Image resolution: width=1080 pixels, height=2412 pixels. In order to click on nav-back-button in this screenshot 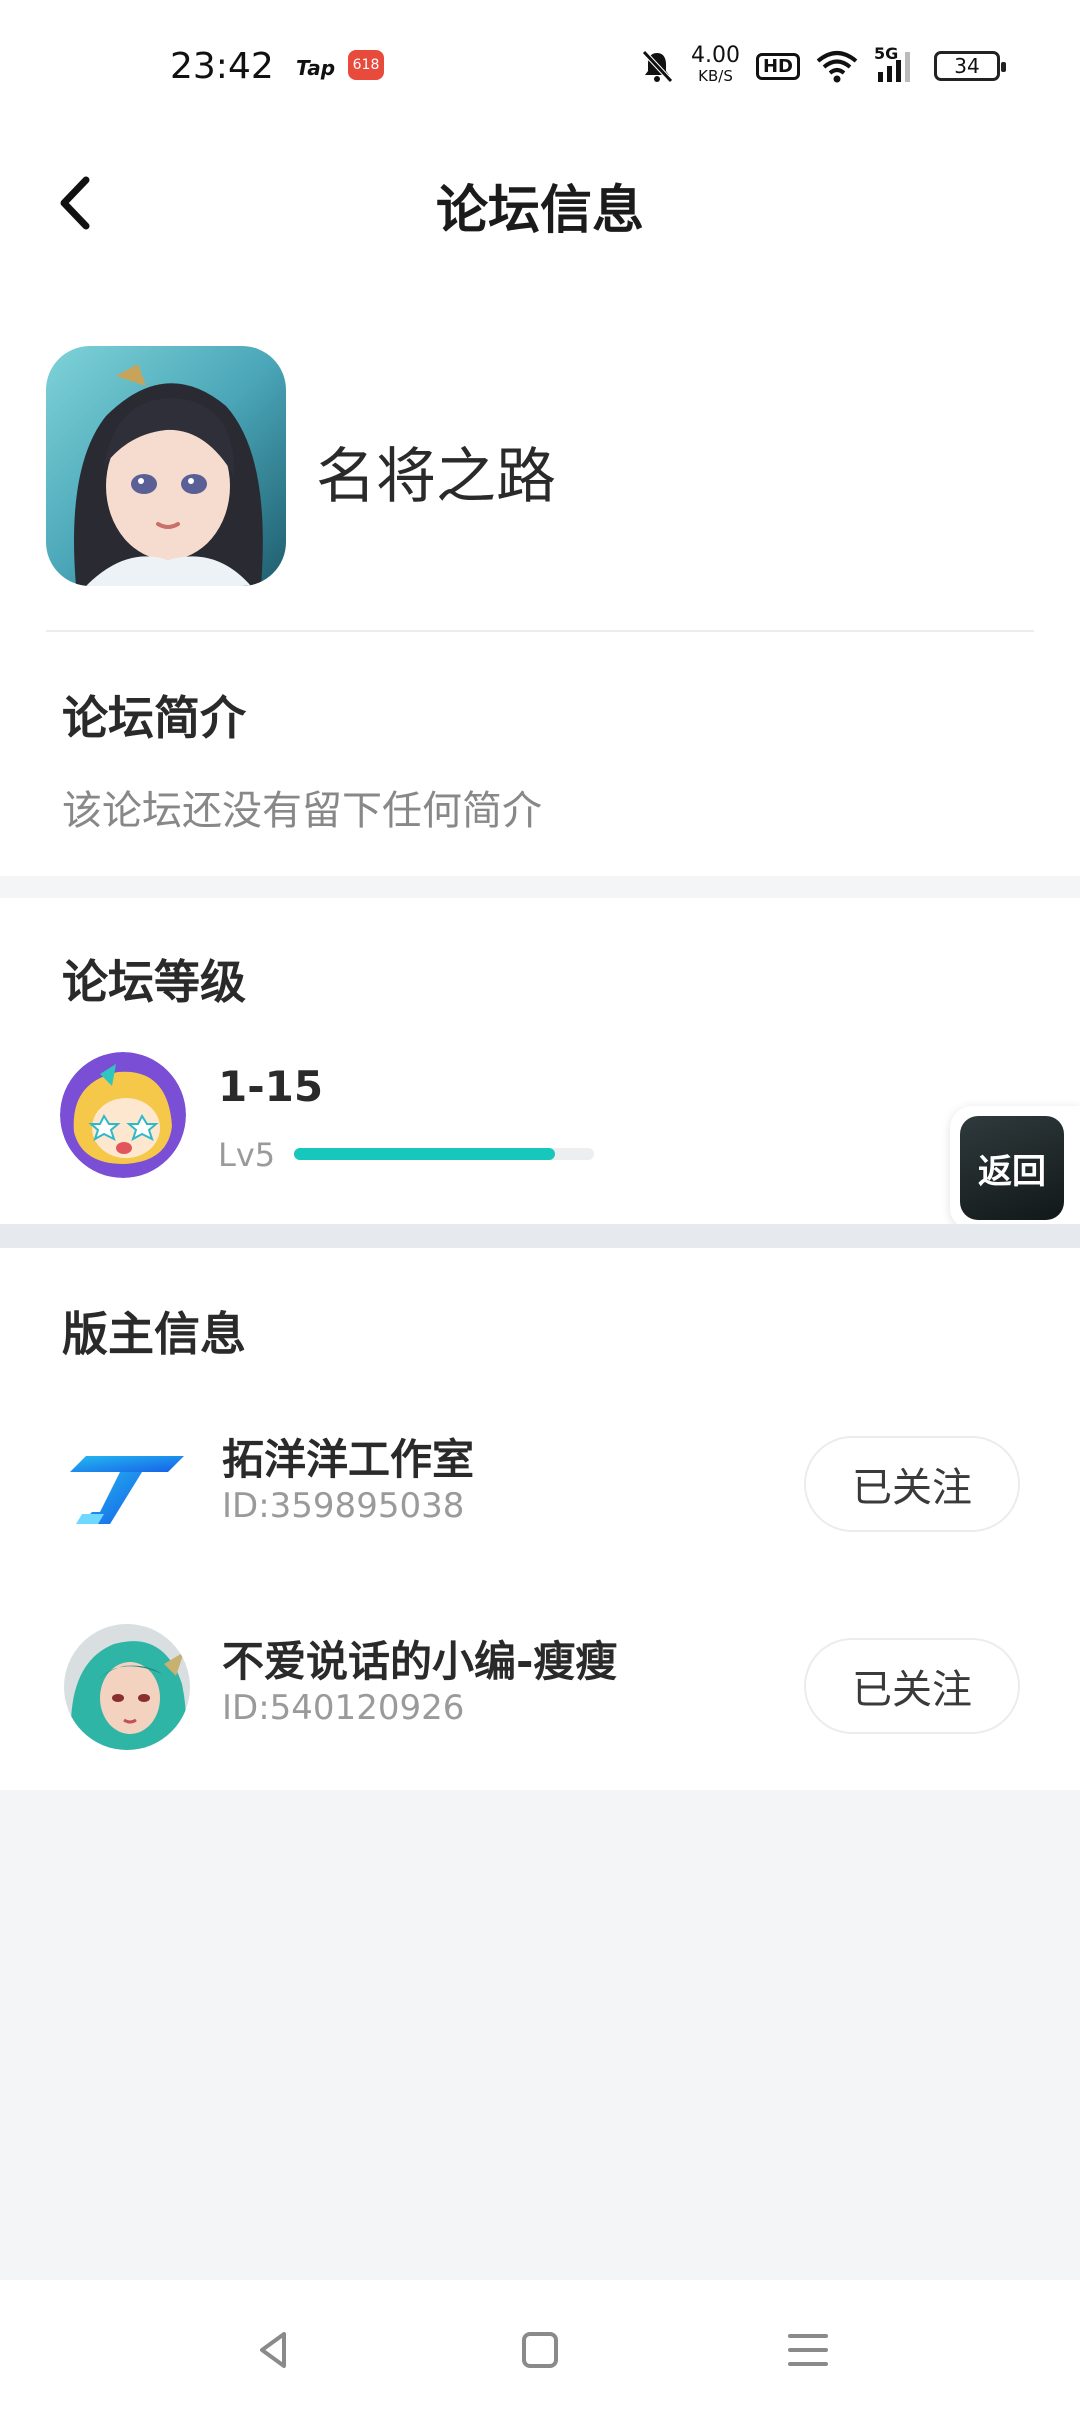, I will do `click(274, 2350)`.